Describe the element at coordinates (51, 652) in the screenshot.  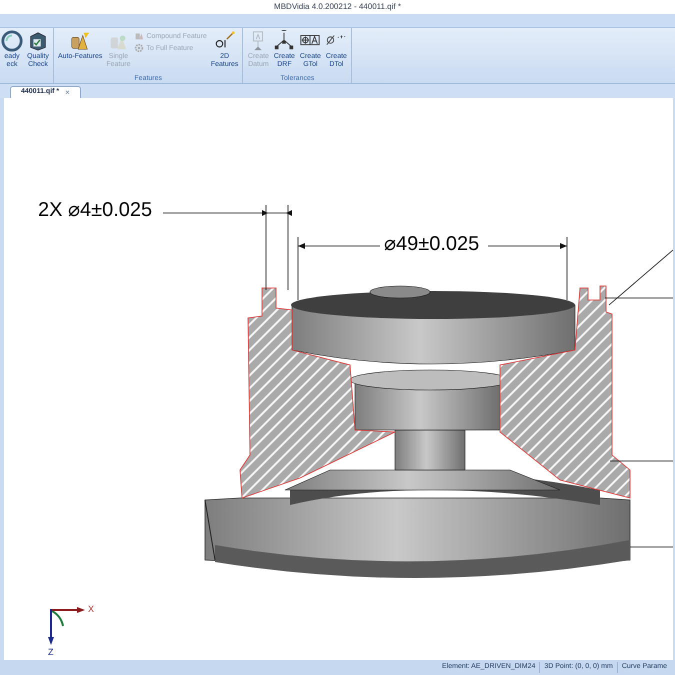
I see `axis-label: Z` at that location.